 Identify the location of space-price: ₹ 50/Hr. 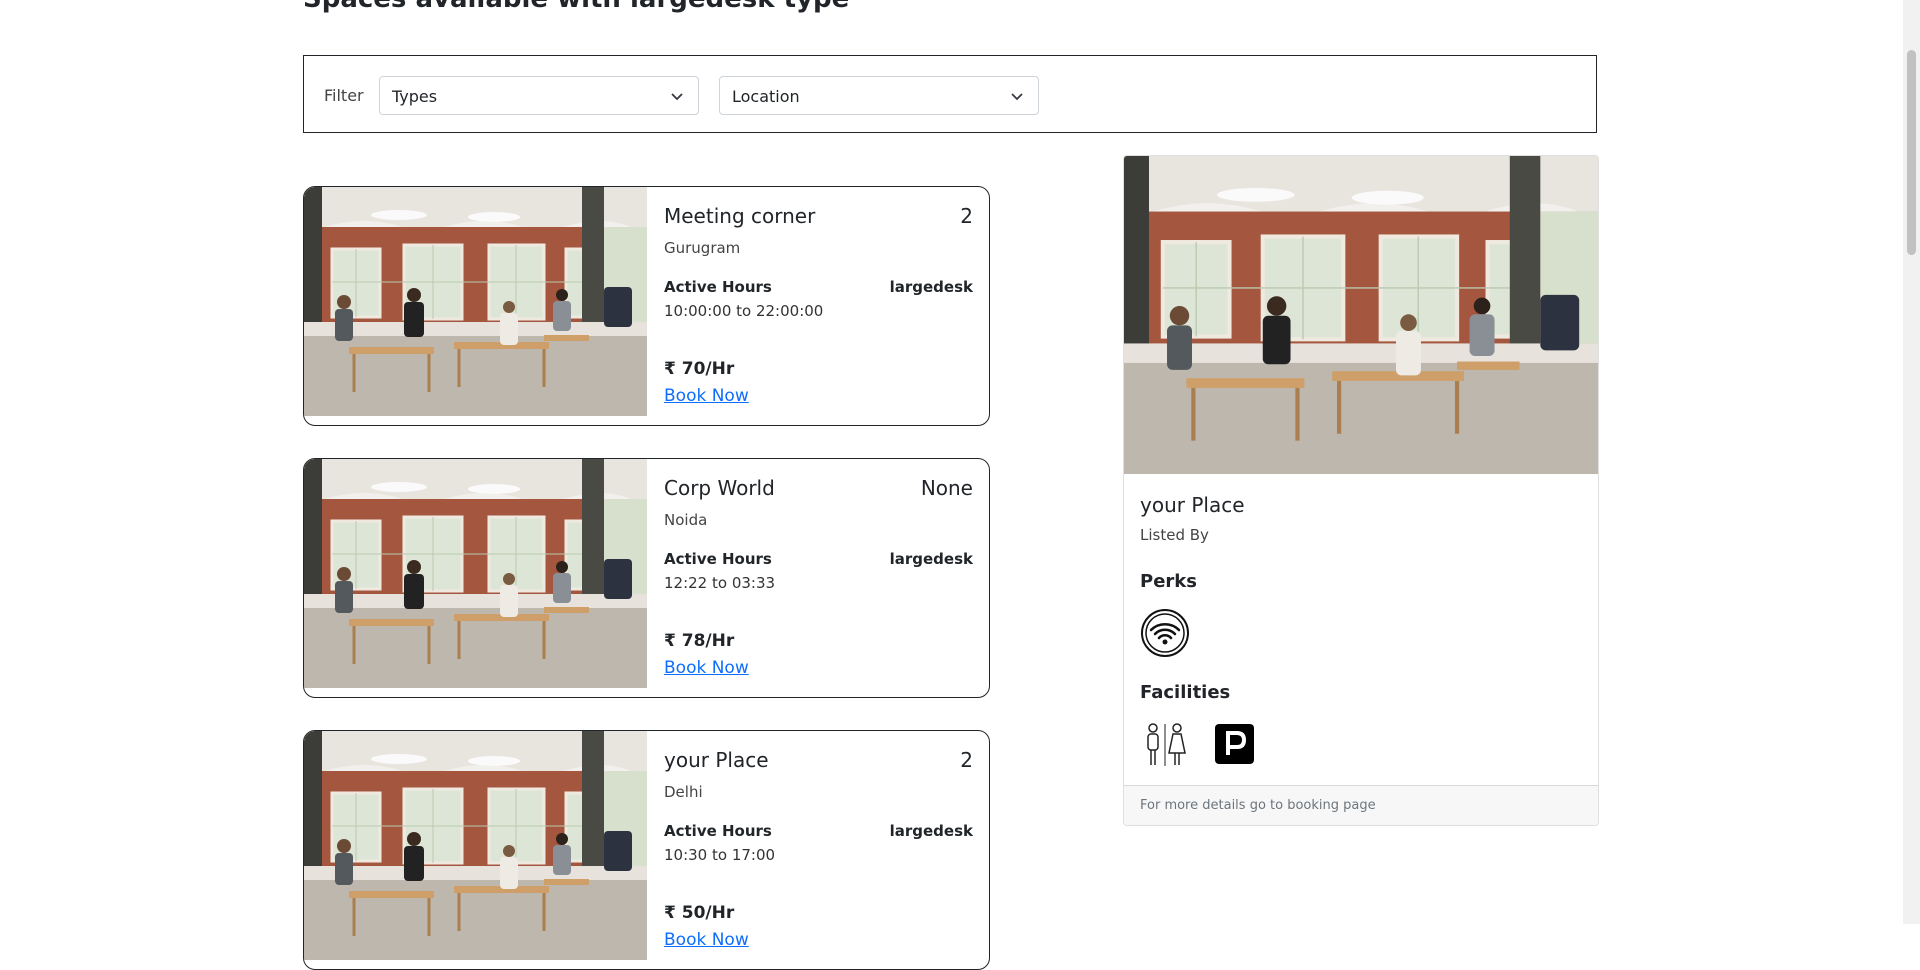
(699, 913).